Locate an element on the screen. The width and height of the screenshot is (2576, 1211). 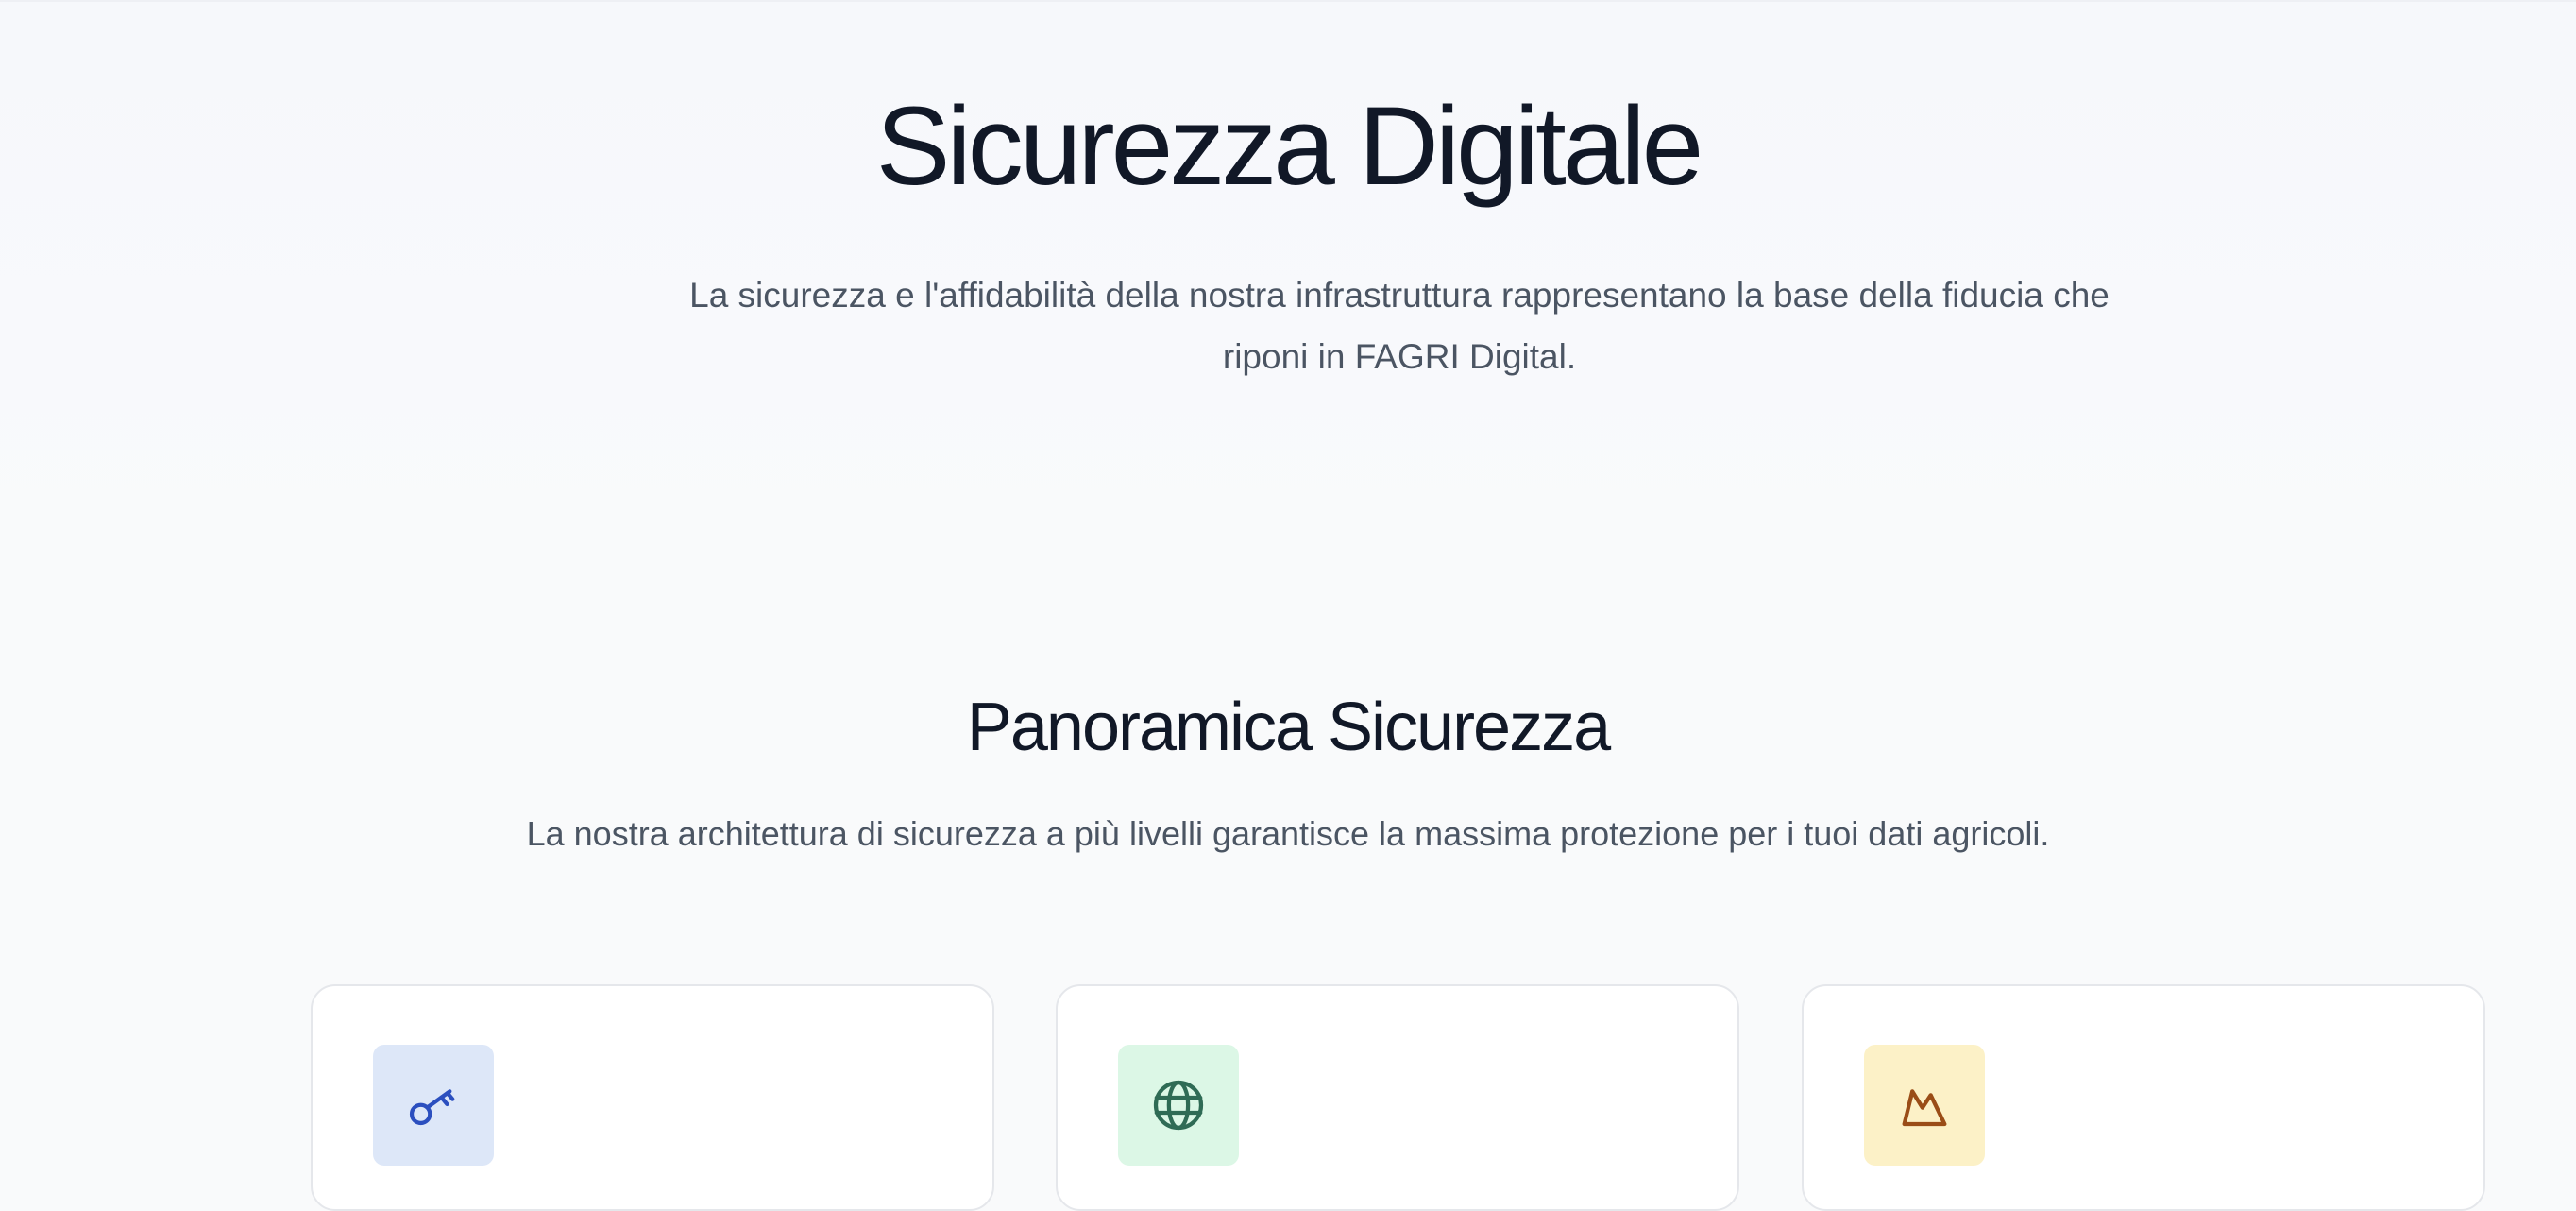
mountain-icon is located at coordinates (1924, 1108).